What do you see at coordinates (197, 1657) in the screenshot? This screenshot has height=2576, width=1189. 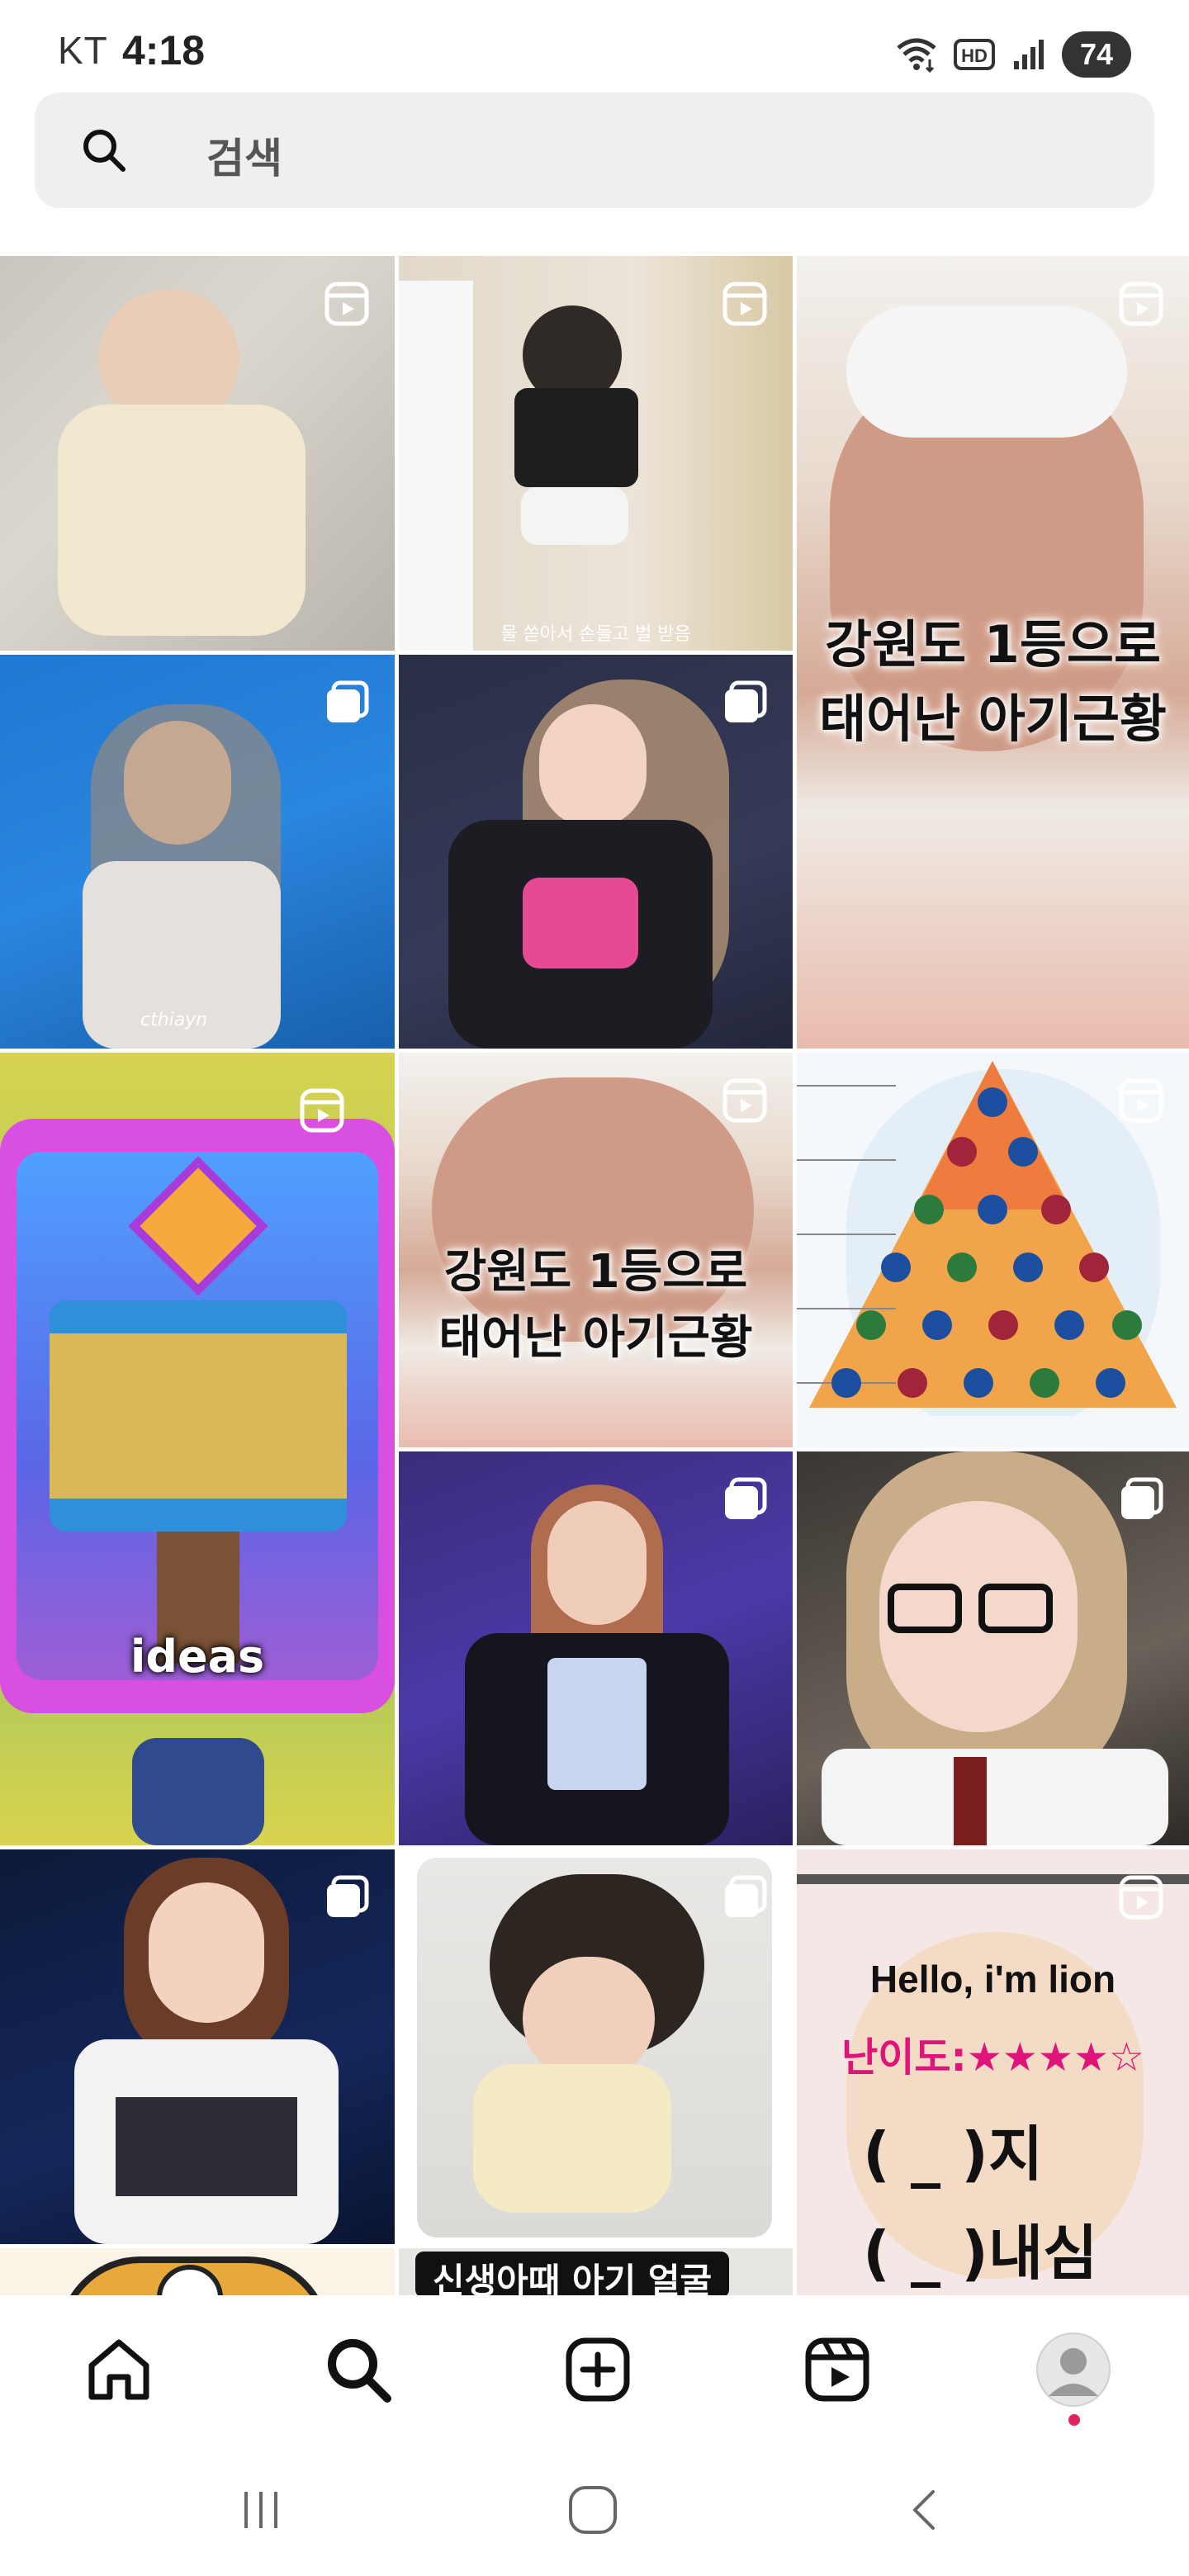 I see `tile-caption: ideas` at bounding box center [197, 1657].